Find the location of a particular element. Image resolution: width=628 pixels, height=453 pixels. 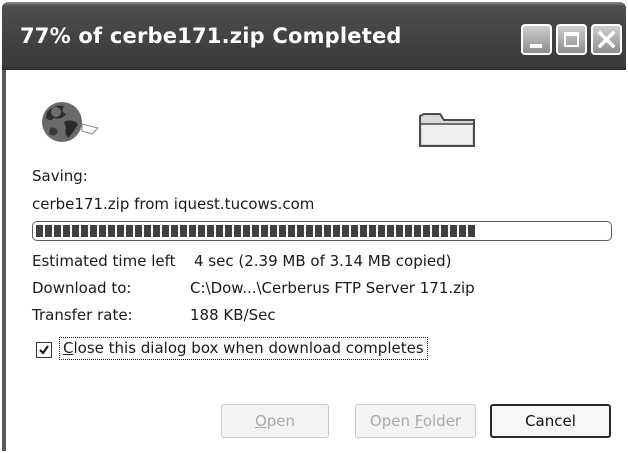

file-source-text: cerbe171.zip from iquest.tucows.com is located at coordinates (173, 204).